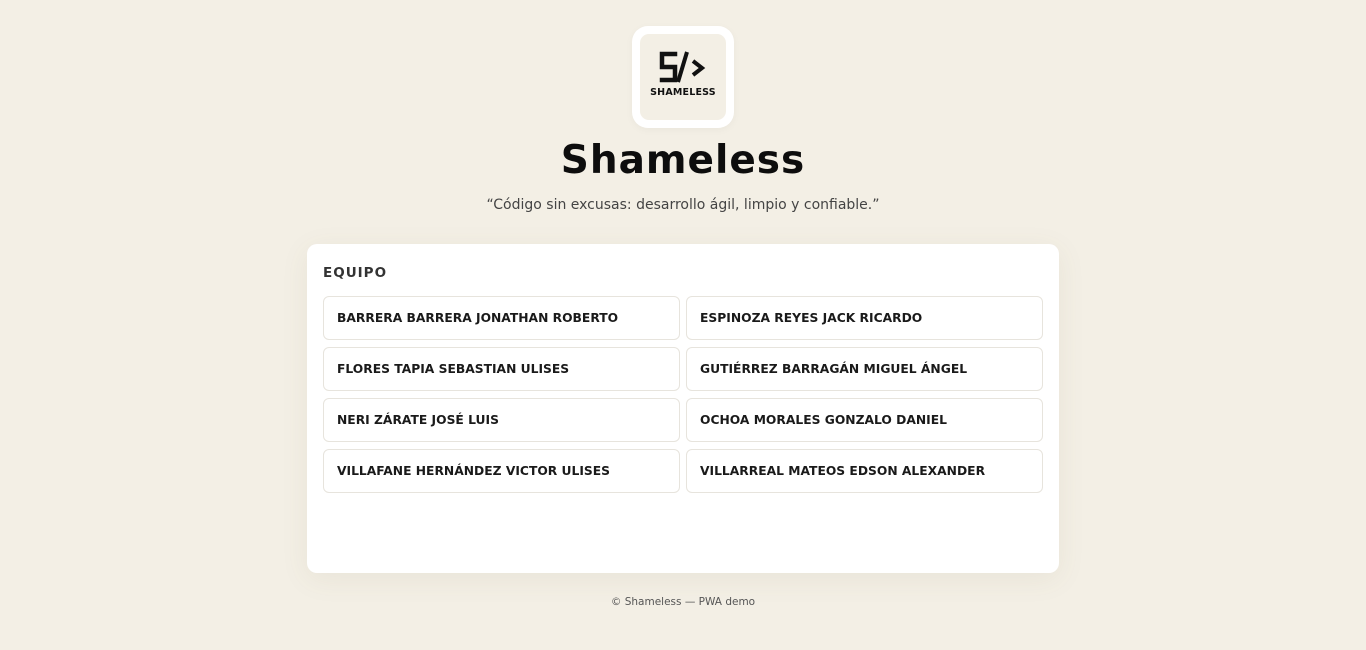 This screenshot has width=1366, height=650. What do you see at coordinates (501, 369) in the screenshot?
I see `member-item: FLORES TAPIA SEBASTIAN ULISES` at bounding box center [501, 369].